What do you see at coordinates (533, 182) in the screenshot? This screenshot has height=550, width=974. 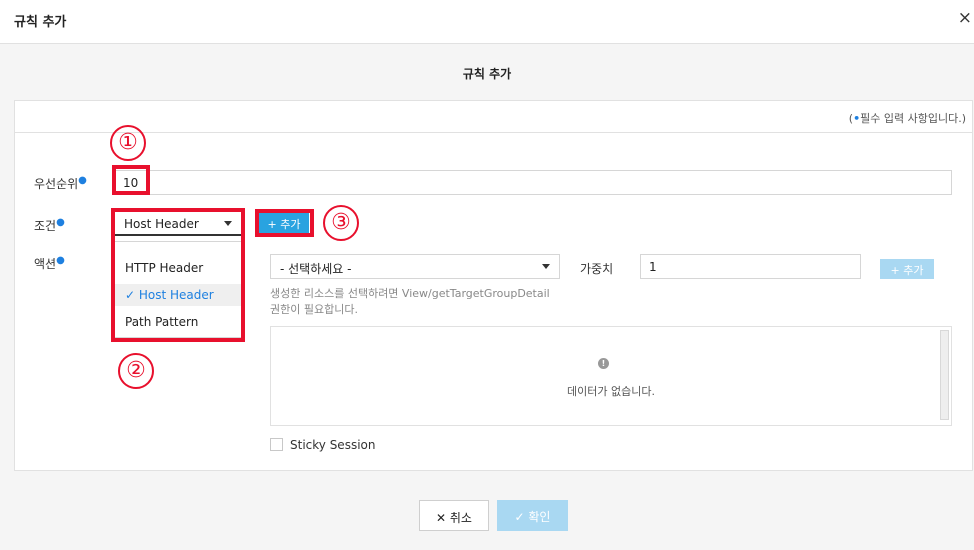 I see `priority-input: 10` at bounding box center [533, 182].